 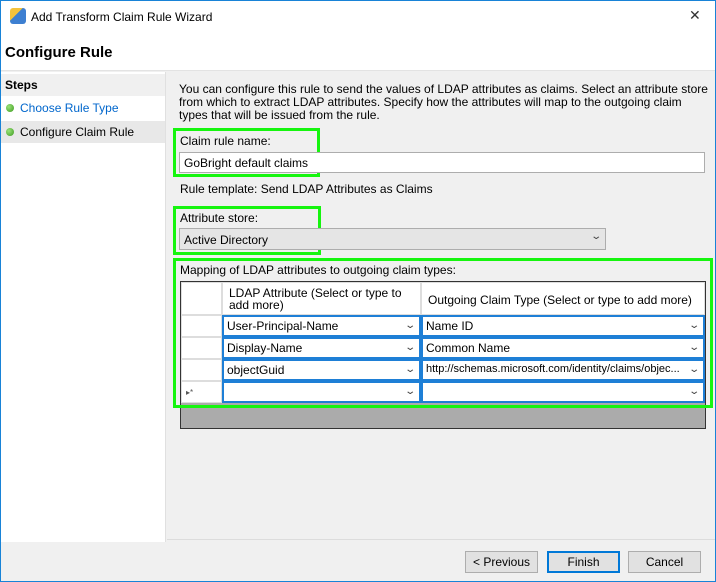 What do you see at coordinates (122, 17) in the screenshot?
I see `window-title: Add Transform Claim Rule Wizard` at bounding box center [122, 17].